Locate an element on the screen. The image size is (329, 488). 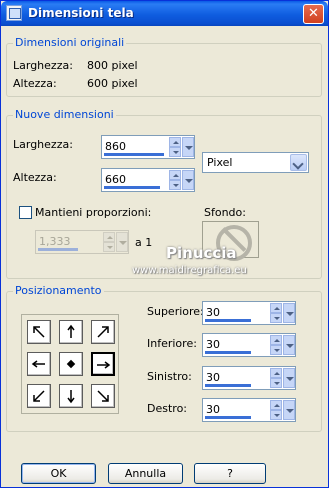
anchor-top-right is located at coordinates (103, 332).